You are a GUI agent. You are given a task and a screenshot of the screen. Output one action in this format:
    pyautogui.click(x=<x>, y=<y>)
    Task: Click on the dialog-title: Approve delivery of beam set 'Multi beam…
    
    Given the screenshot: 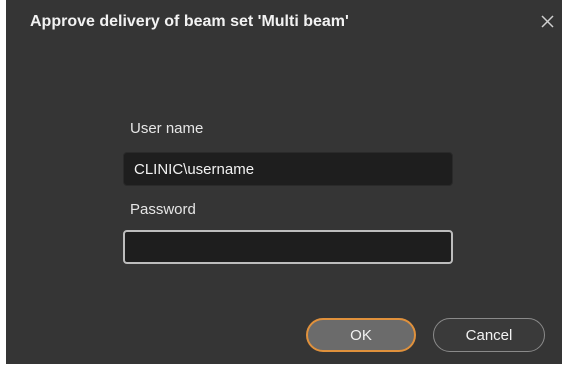 What is the action you would take?
    pyautogui.click(x=189, y=21)
    